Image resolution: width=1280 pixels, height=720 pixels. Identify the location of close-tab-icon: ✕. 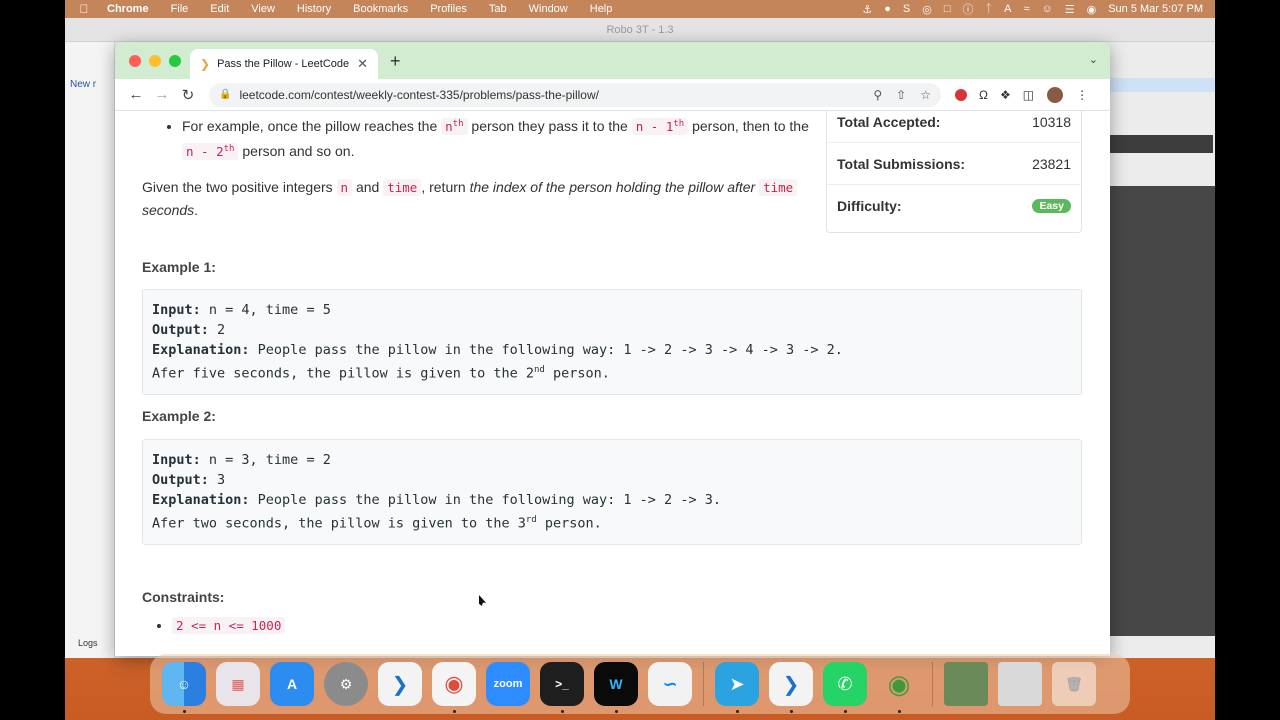
(362, 64).